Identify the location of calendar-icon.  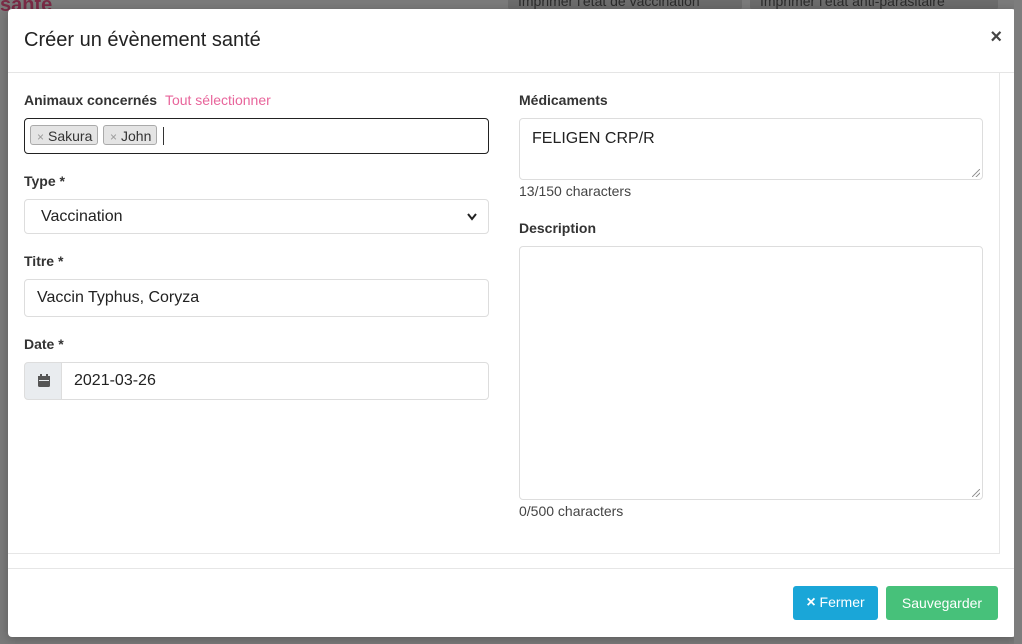
(43, 381).